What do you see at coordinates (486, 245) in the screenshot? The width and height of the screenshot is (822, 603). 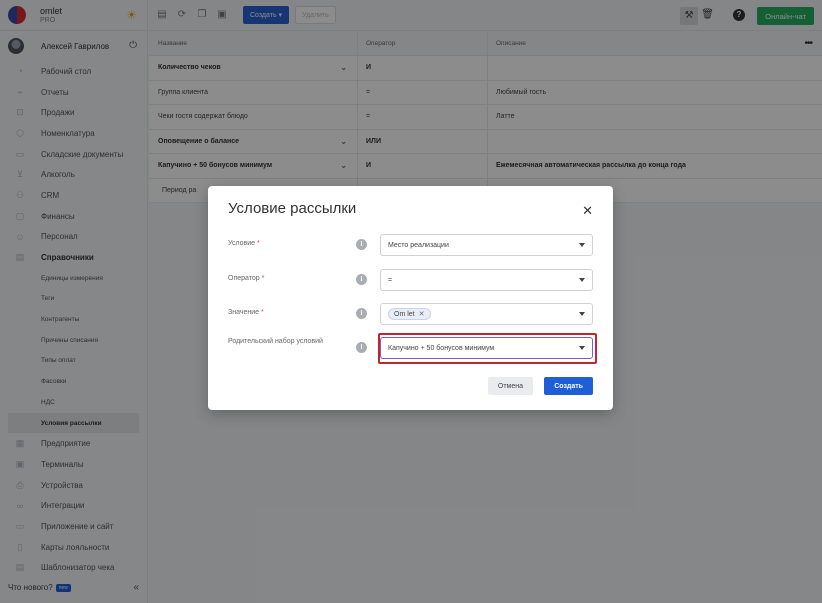 I see `condition-select: Место реализации` at bounding box center [486, 245].